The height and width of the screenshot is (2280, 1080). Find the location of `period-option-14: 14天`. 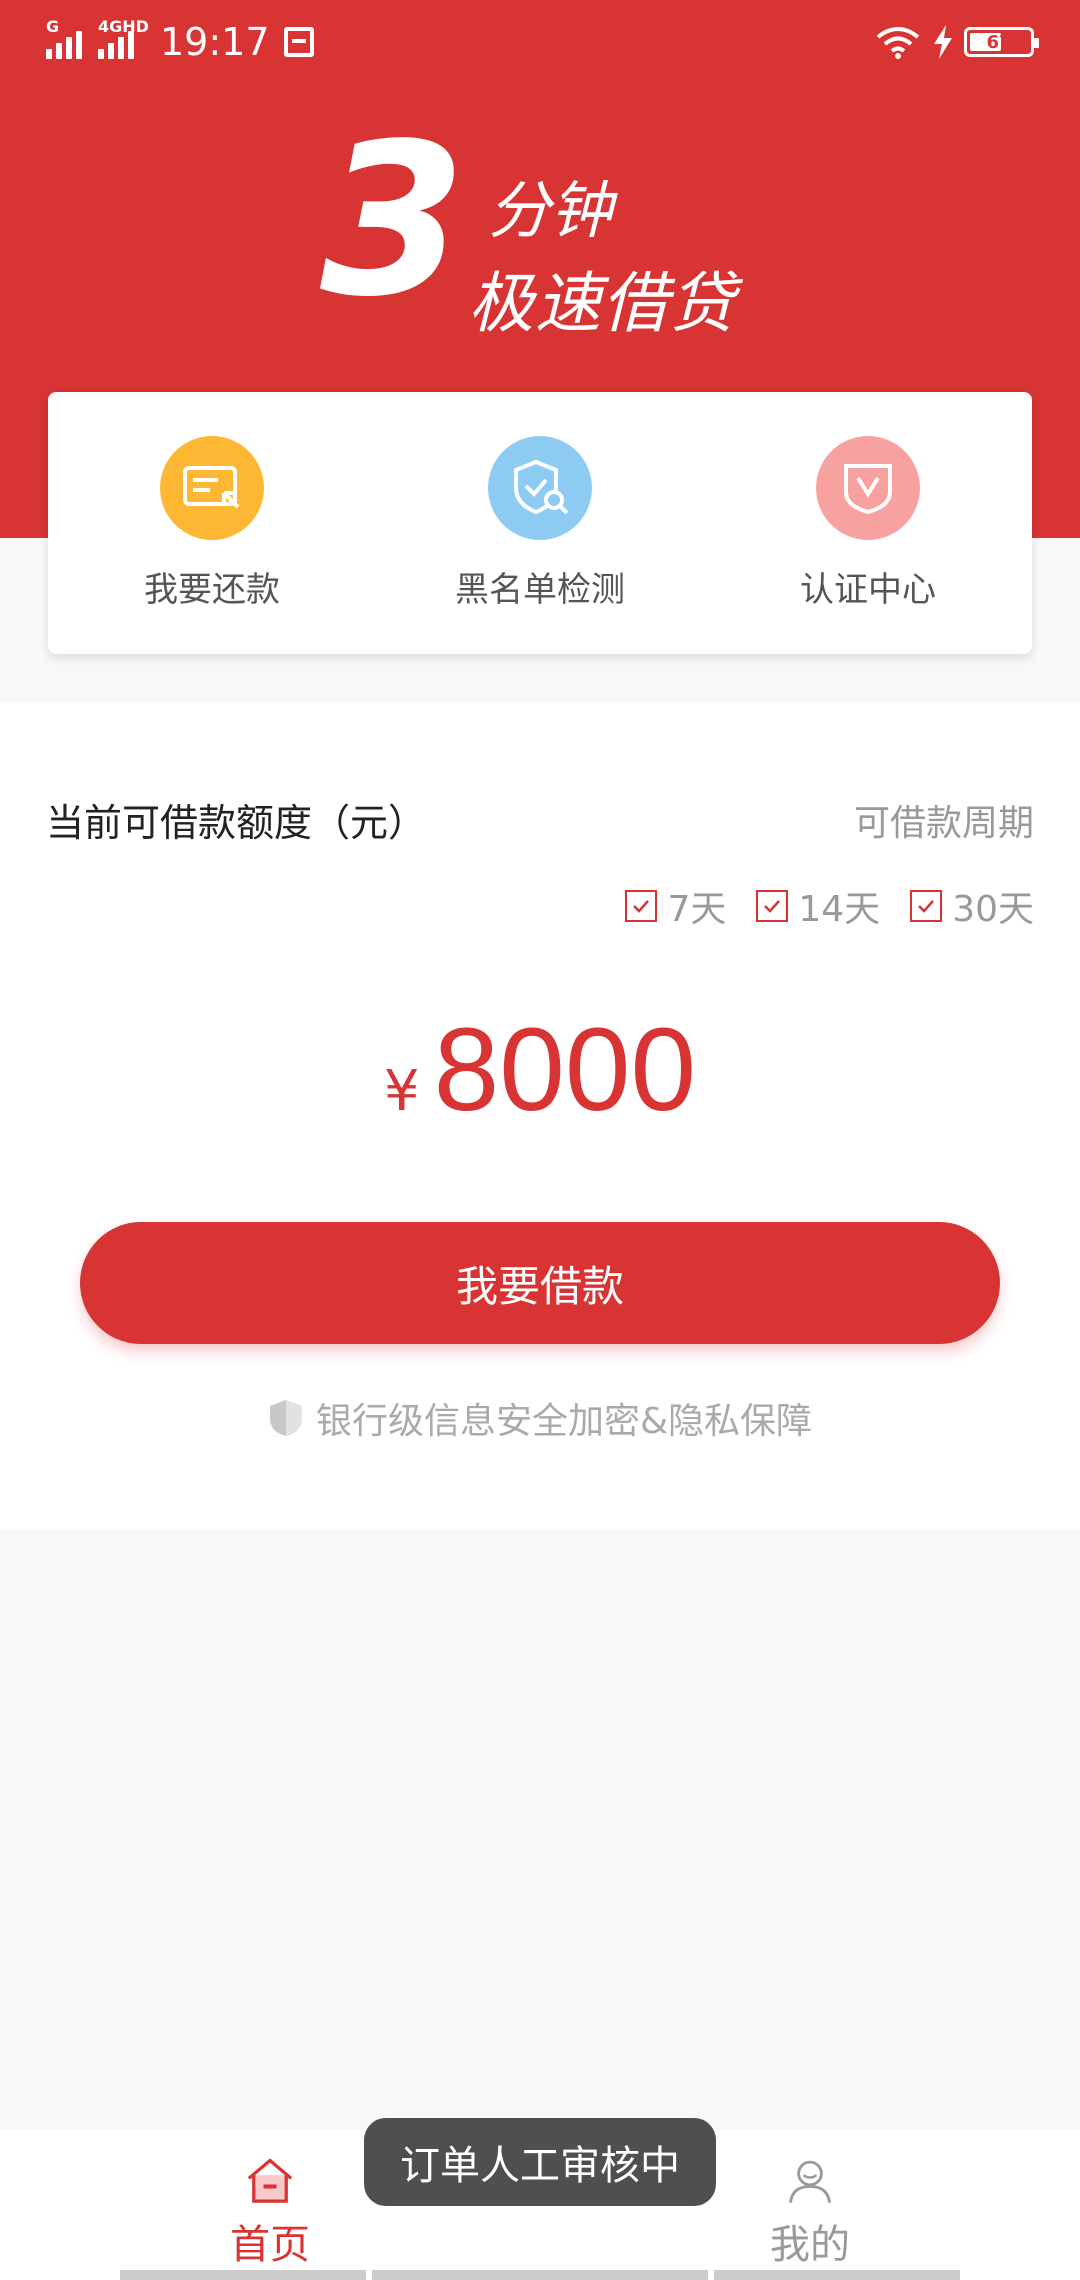

period-option-14: 14天 is located at coordinates (818, 906).